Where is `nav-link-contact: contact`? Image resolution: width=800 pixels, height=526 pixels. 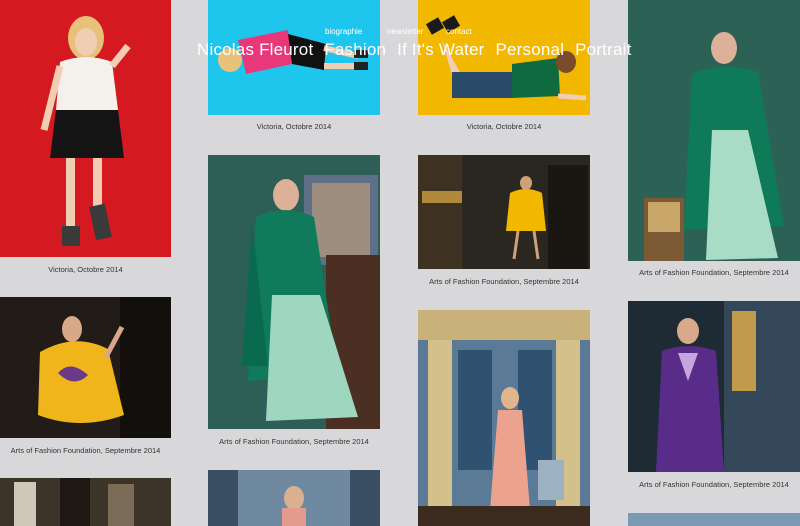 nav-link-contact: contact is located at coordinates (459, 31).